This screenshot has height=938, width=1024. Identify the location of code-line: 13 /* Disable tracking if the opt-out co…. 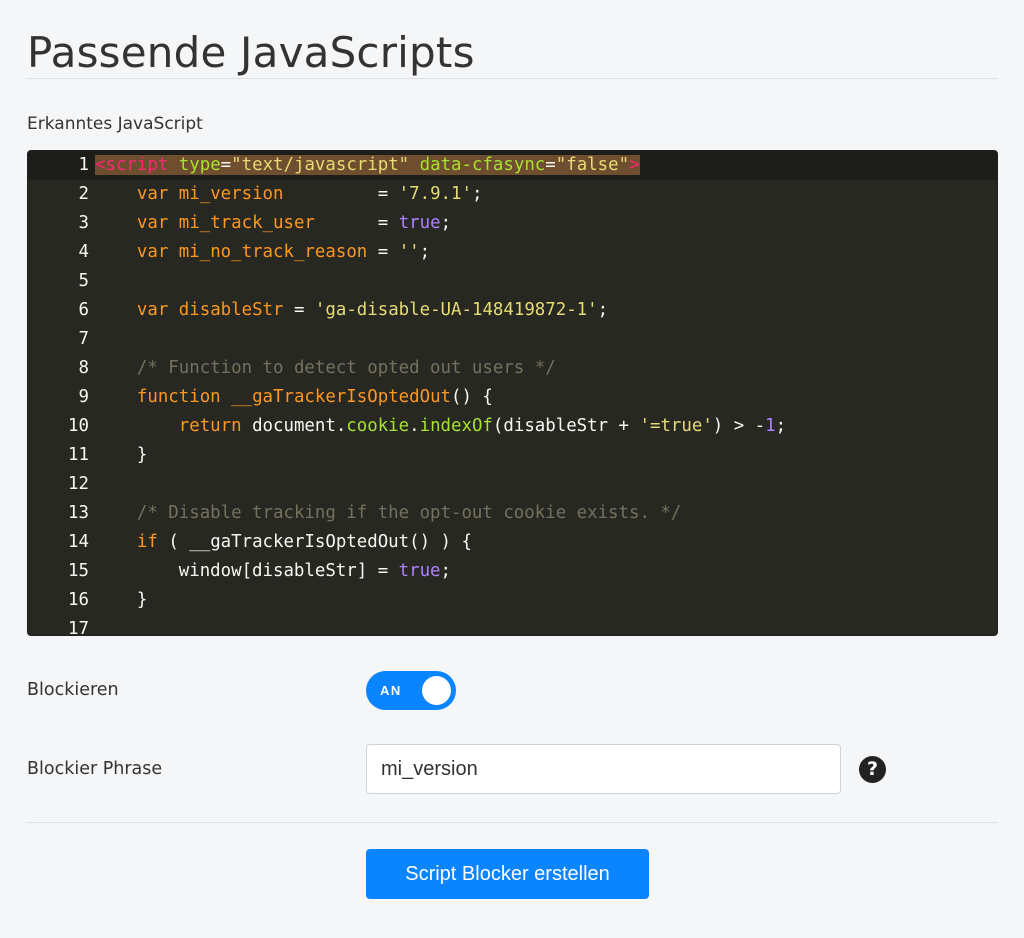
(512, 513).